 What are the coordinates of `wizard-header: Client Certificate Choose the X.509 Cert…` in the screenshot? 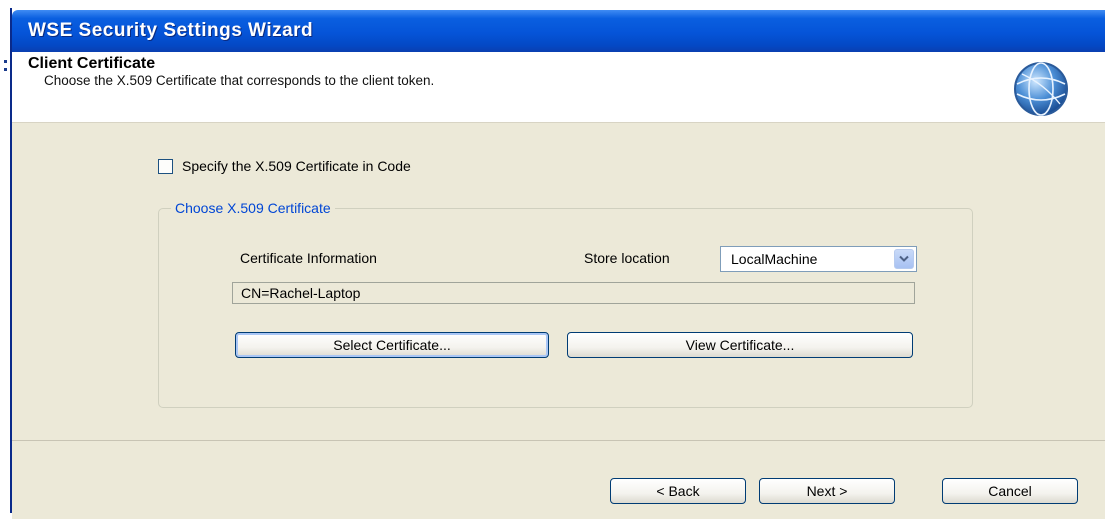 It's located at (558, 87).